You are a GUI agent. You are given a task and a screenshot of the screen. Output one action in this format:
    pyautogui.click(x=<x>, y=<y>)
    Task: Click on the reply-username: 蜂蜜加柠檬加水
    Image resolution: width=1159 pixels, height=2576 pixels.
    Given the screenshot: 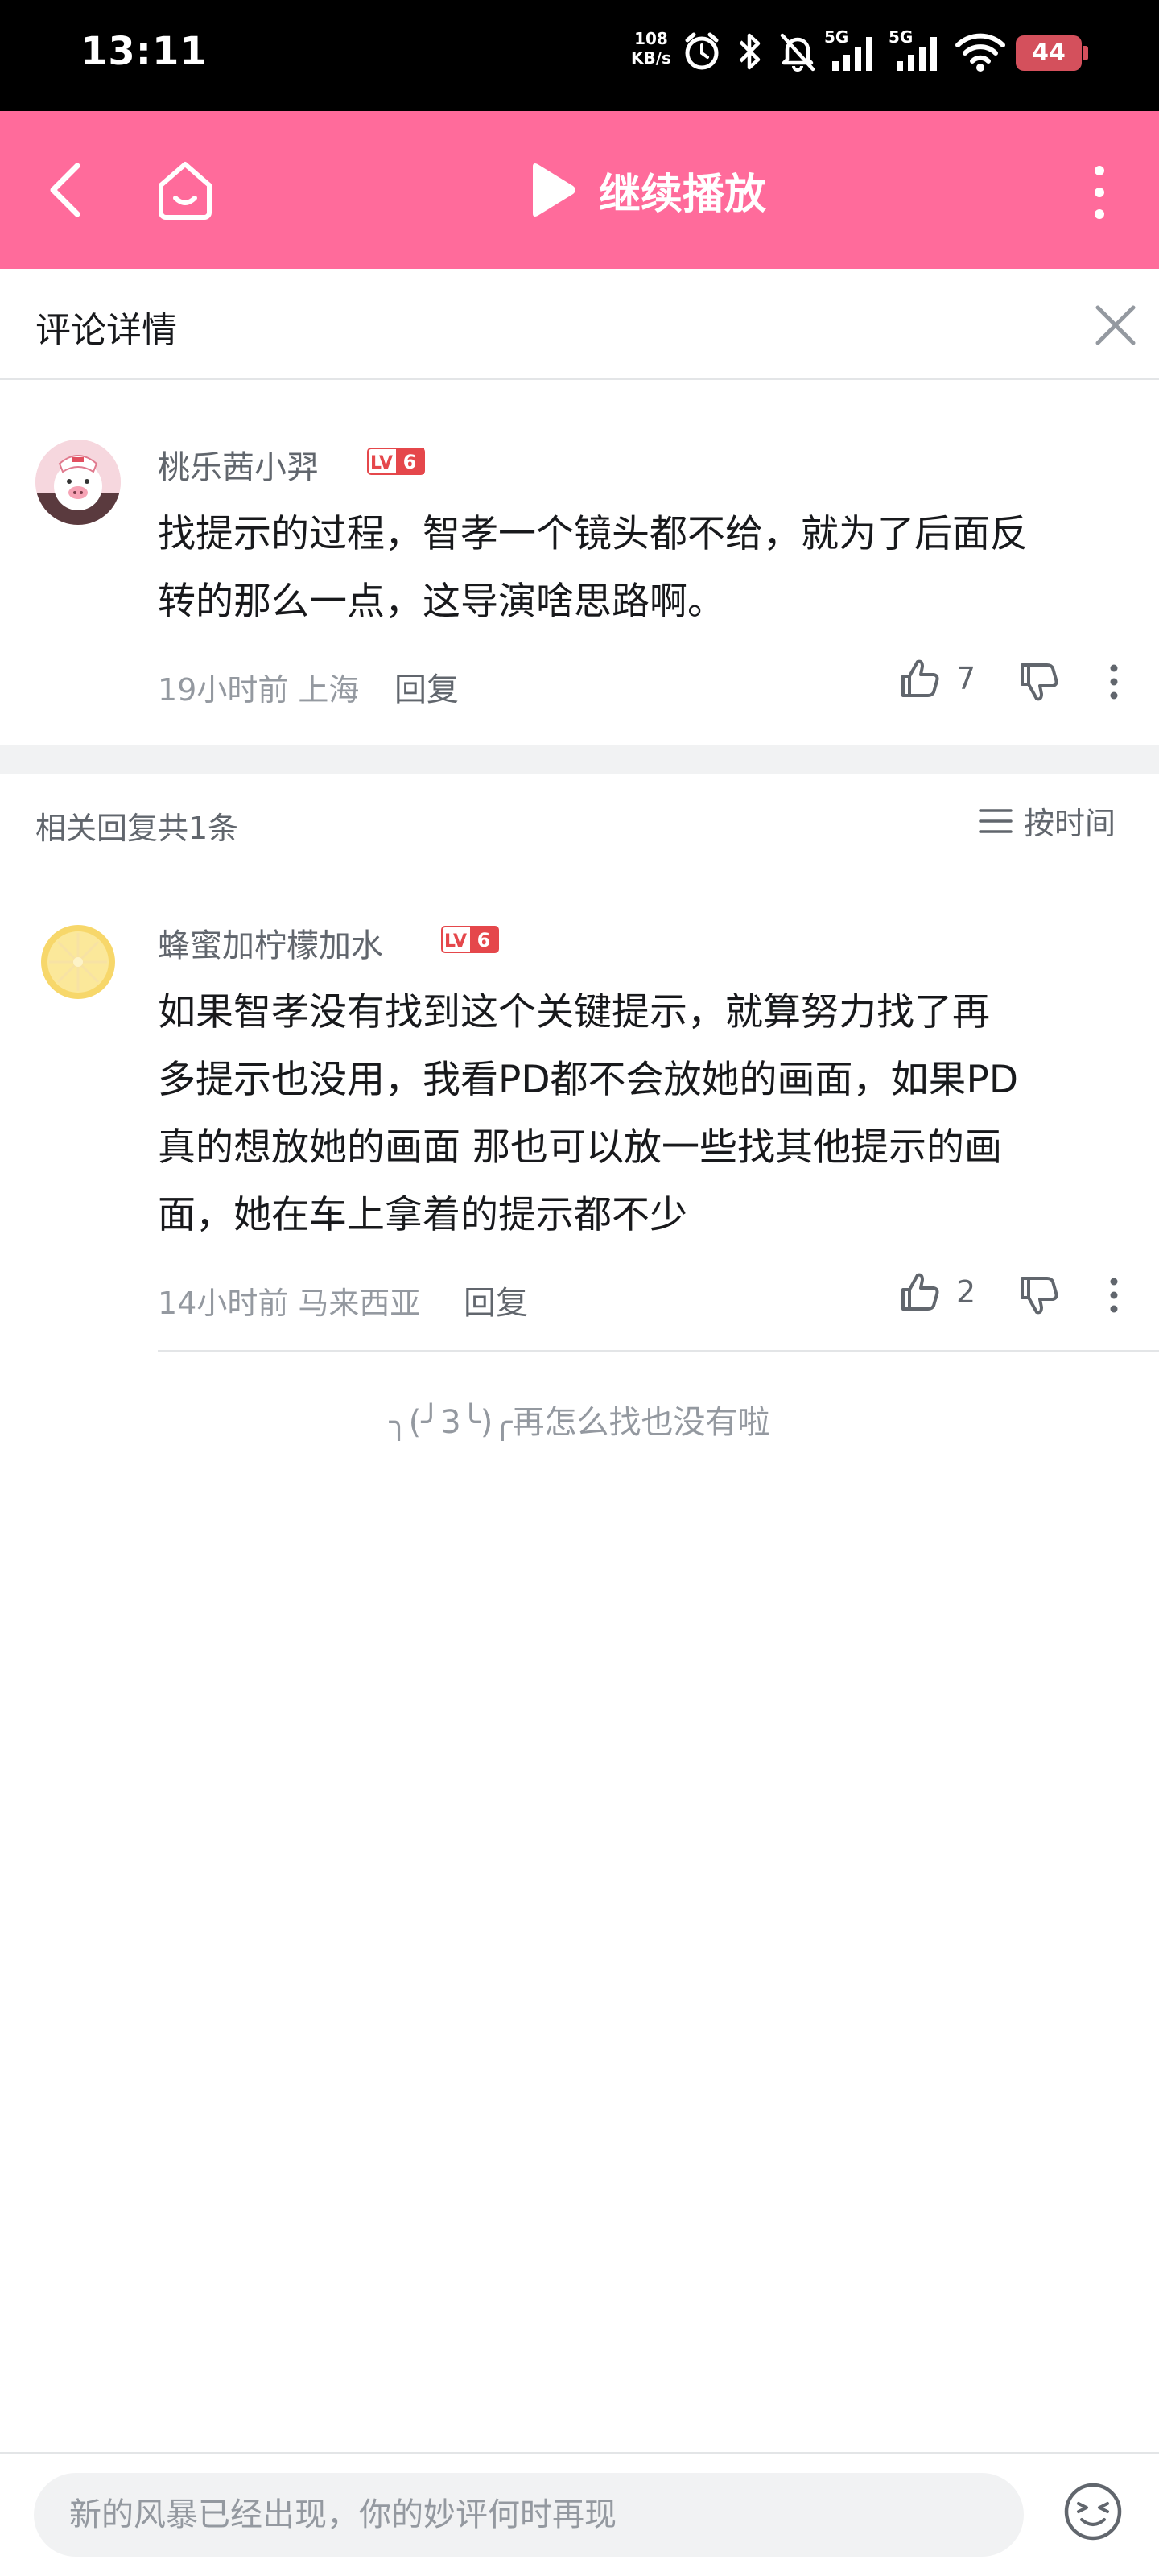 What is the action you would take?
    pyautogui.click(x=270, y=942)
    